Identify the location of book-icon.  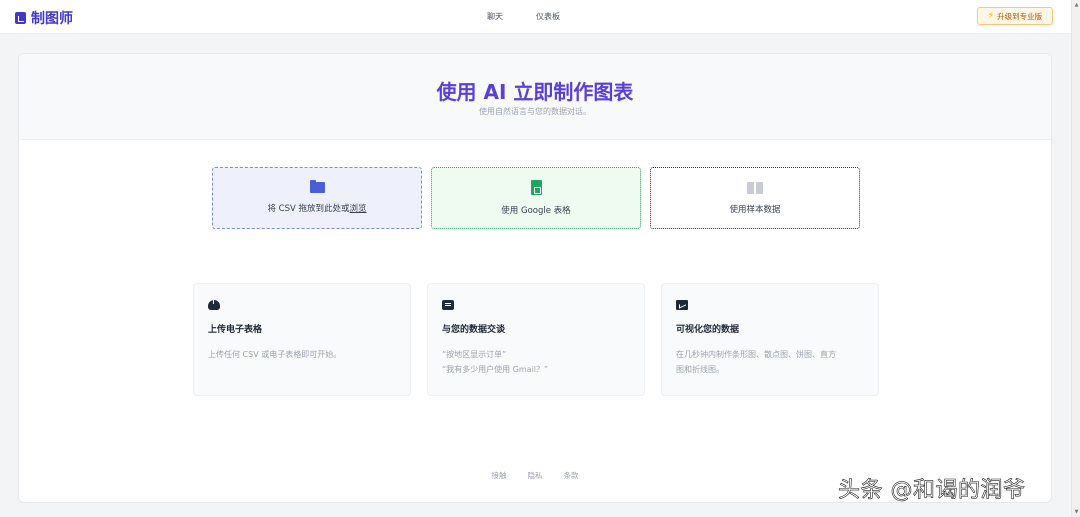
(755, 187).